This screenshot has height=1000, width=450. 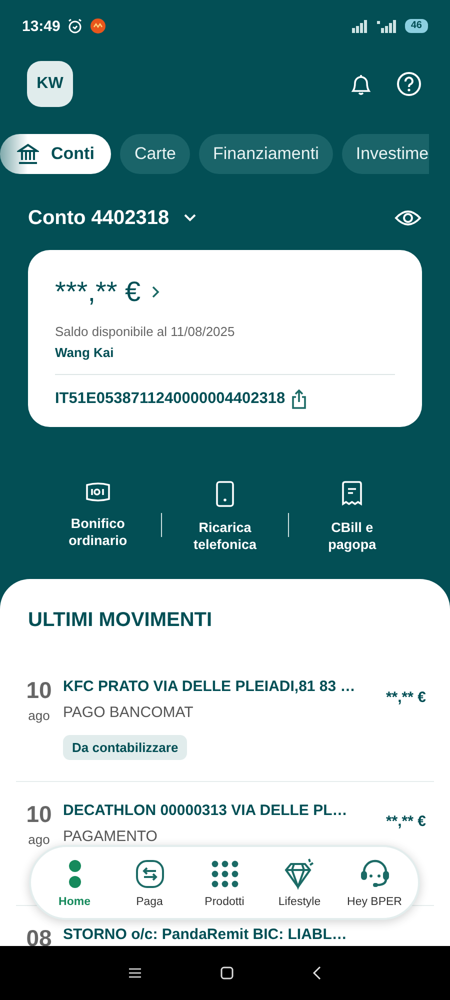 What do you see at coordinates (409, 84) in the screenshot?
I see `help-icon` at bounding box center [409, 84].